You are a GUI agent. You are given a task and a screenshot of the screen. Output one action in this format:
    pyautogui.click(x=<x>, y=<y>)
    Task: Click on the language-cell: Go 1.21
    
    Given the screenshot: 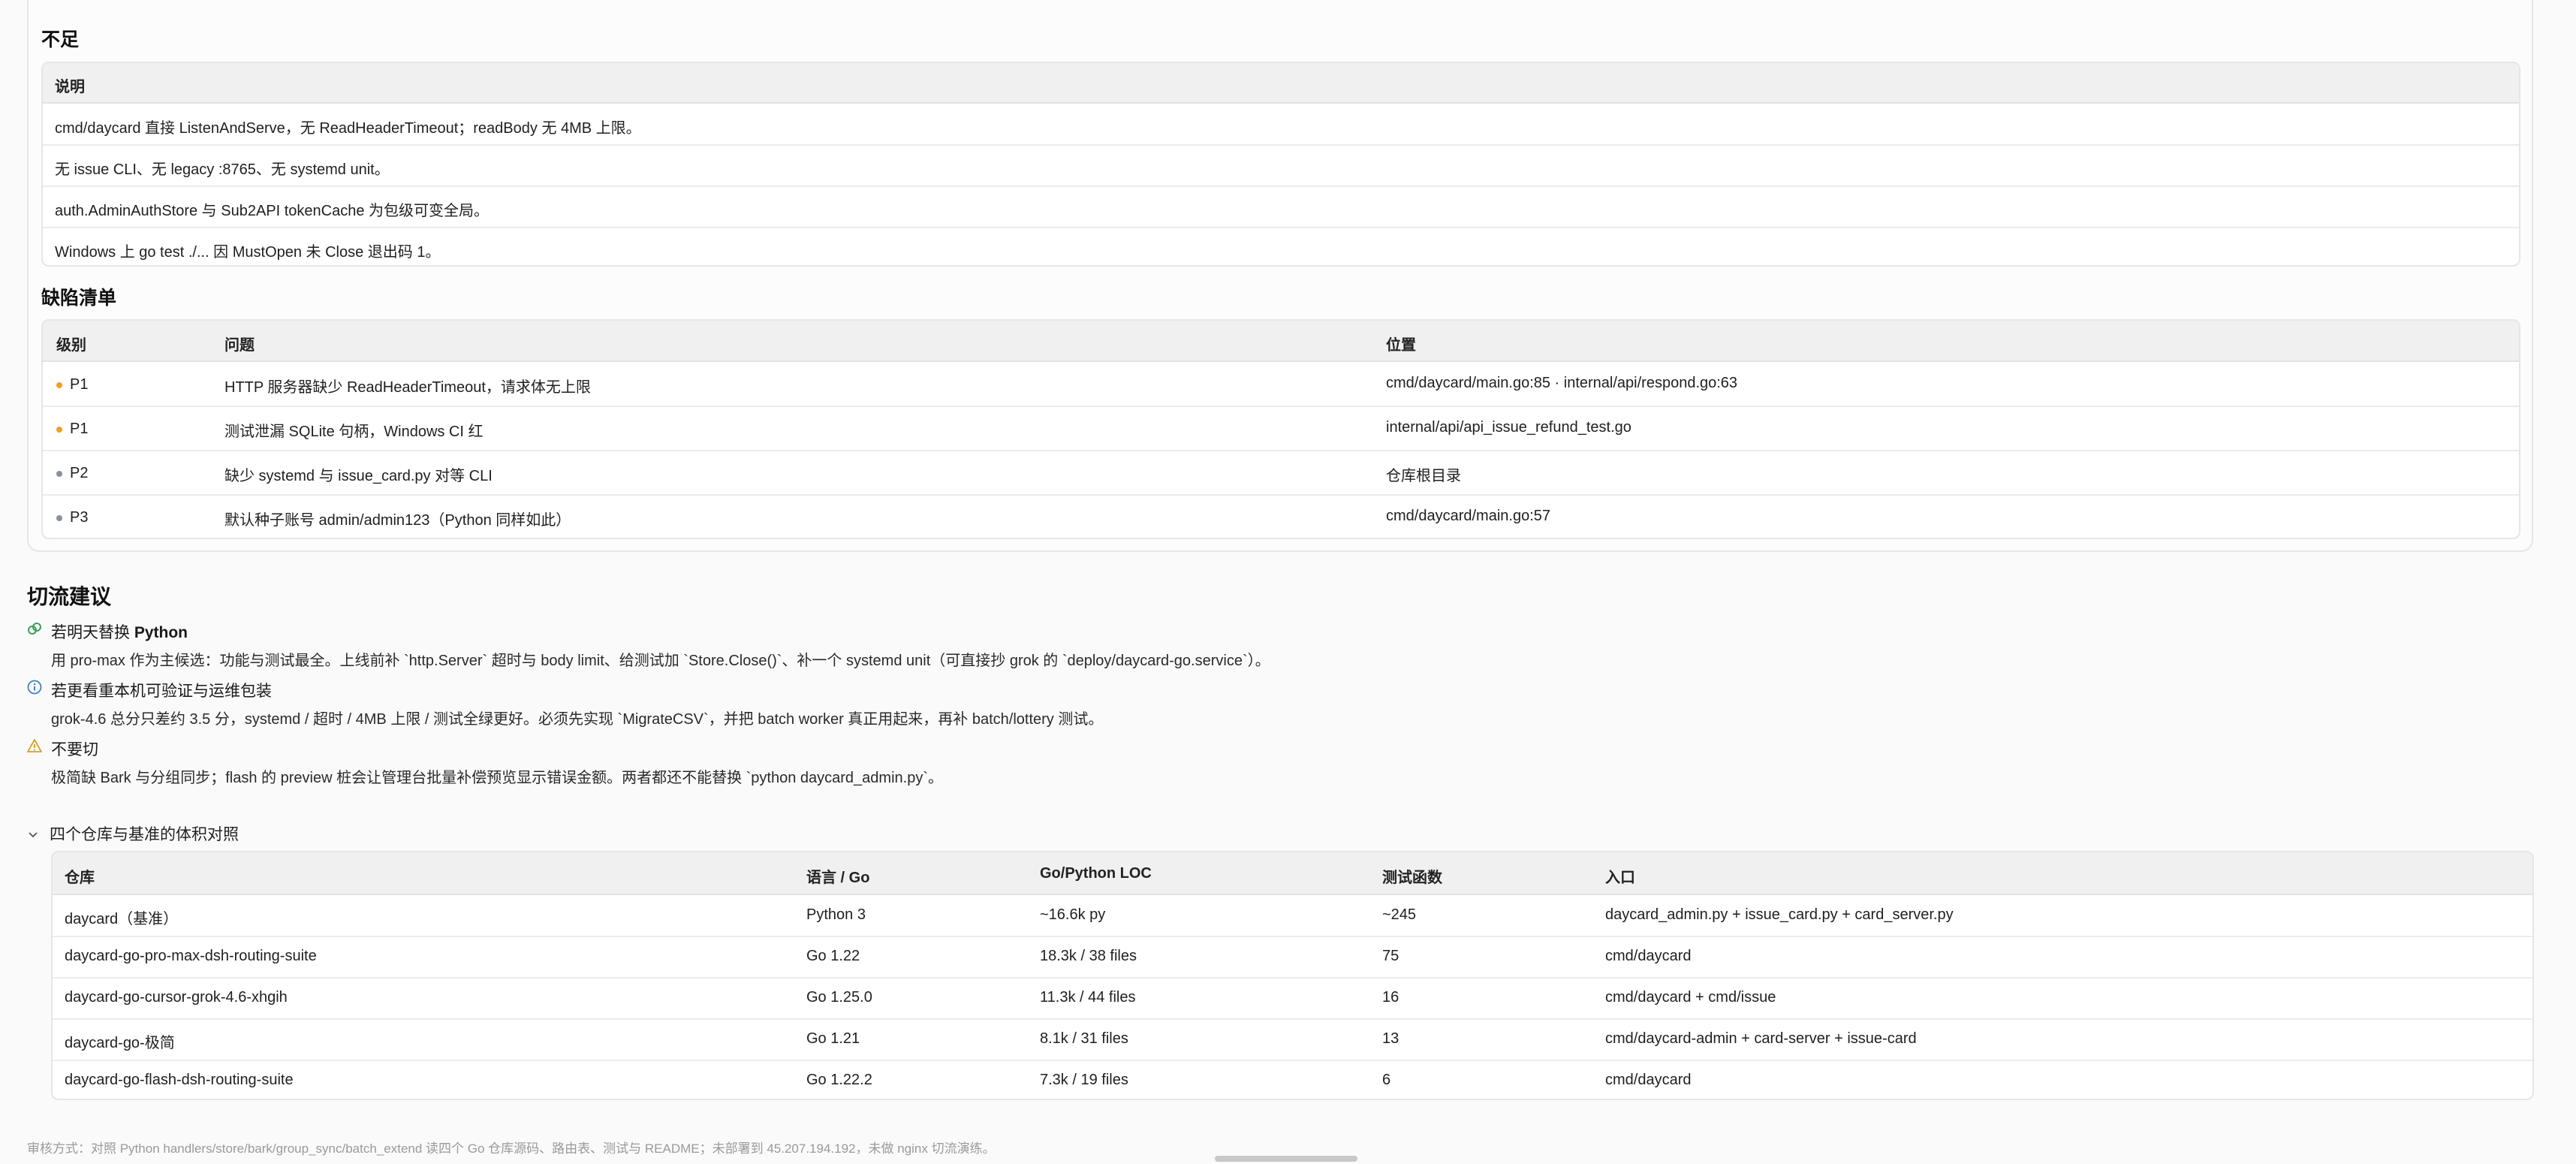 What is the action you would take?
    pyautogui.click(x=833, y=1038)
    